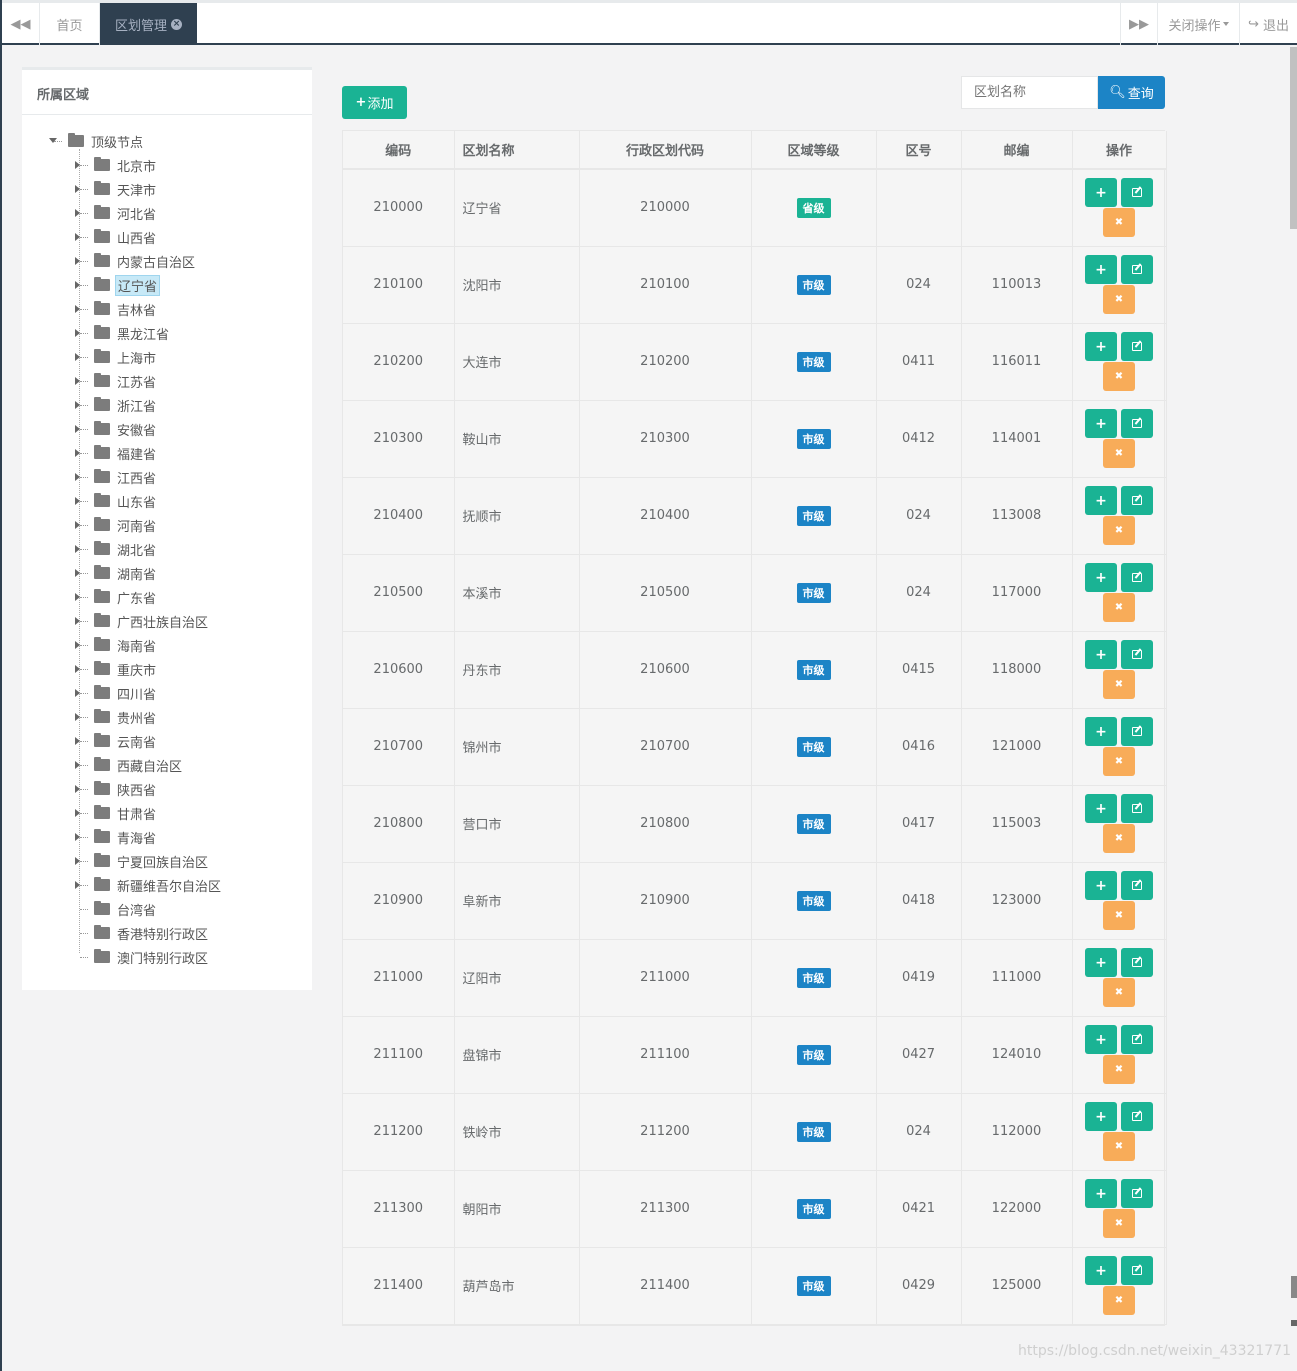 This screenshot has height=1371, width=1297. I want to click on tree-node-label: 宁夏回族自治区, so click(162, 861).